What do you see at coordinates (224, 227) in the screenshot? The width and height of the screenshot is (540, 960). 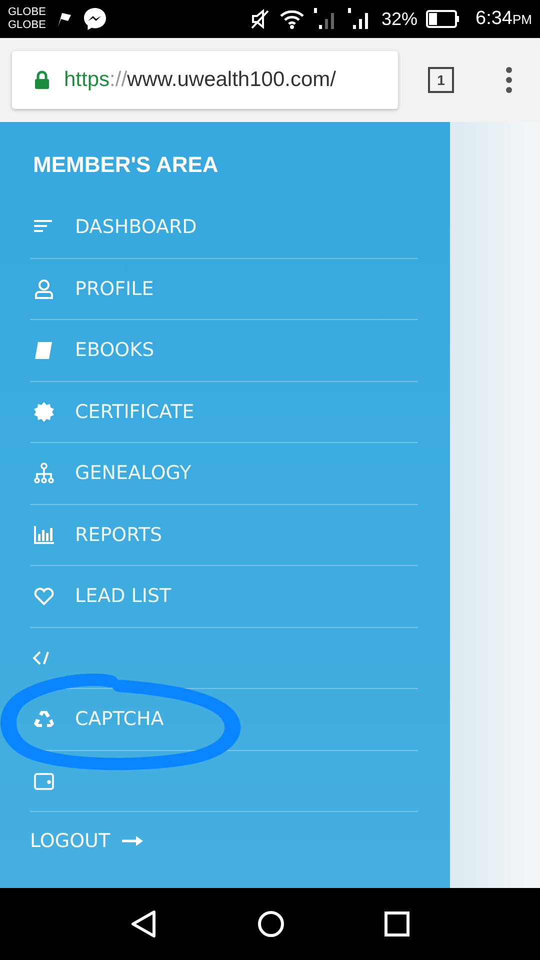 I see `menu-item: DASHBOARD` at bounding box center [224, 227].